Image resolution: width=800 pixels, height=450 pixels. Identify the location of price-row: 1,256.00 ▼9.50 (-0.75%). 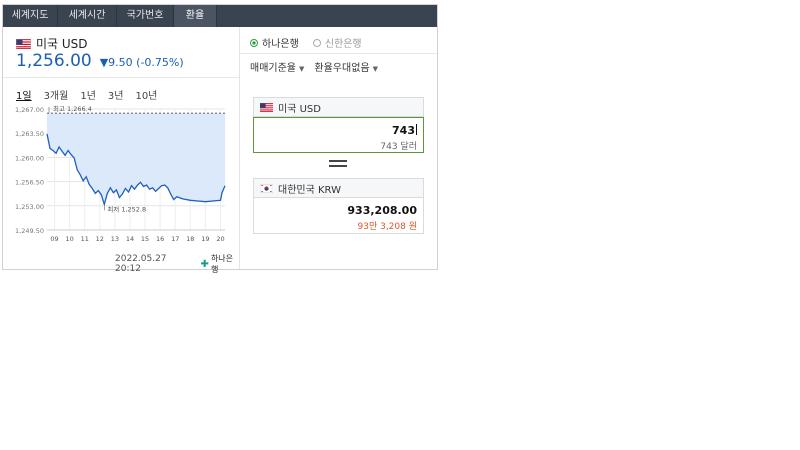
(100, 61).